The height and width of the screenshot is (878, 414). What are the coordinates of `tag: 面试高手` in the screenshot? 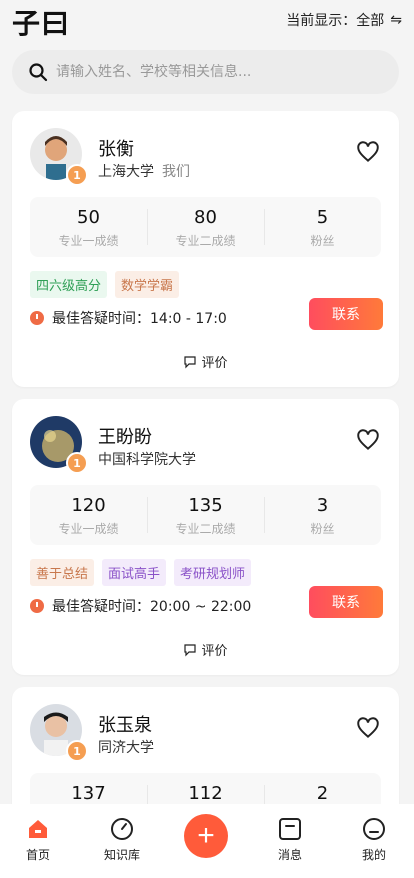 It's located at (134, 572).